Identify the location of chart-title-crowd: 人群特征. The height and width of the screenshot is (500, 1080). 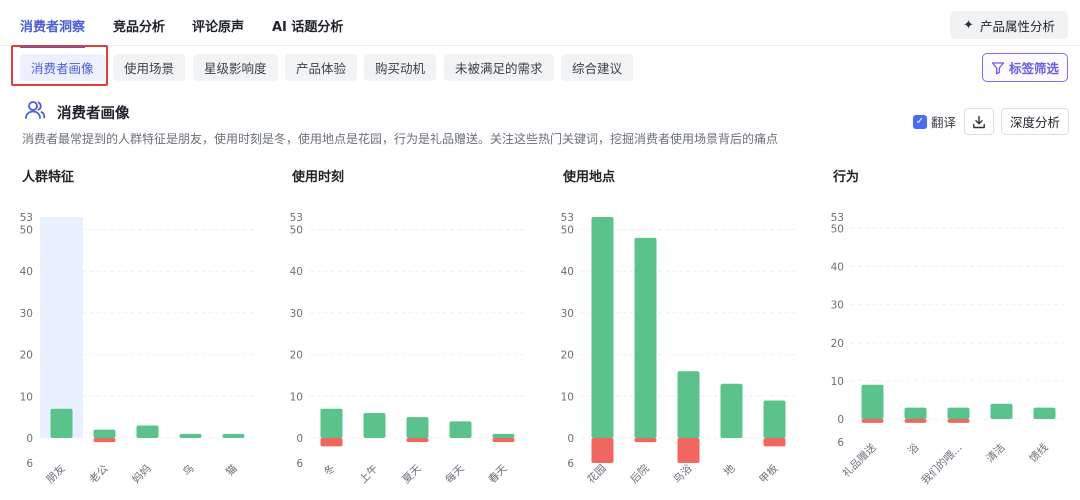
(48, 177).